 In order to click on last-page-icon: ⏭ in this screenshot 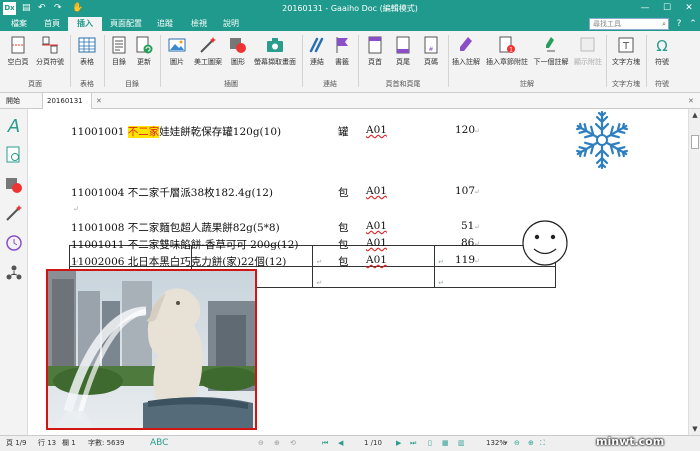, I will do `click(413, 443)`.